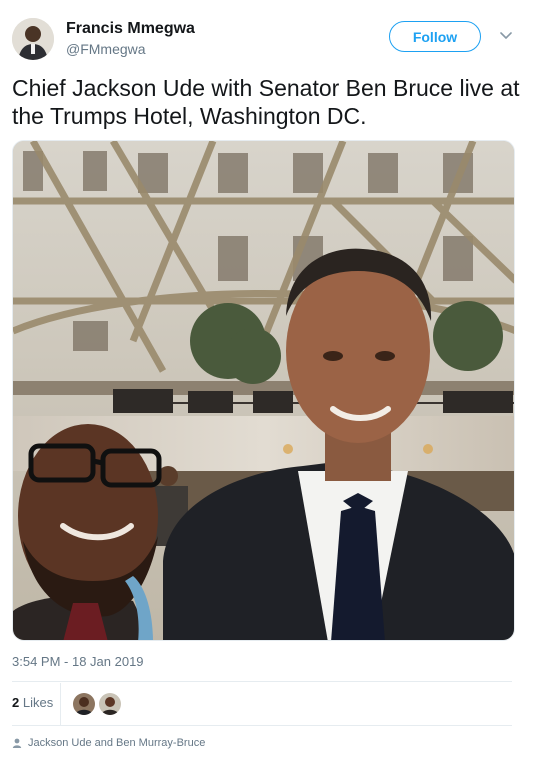  What do you see at coordinates (130, 29) in the screenshot?
I see `author-name: Francis Mmegwa` at bounding box center [130, 29].